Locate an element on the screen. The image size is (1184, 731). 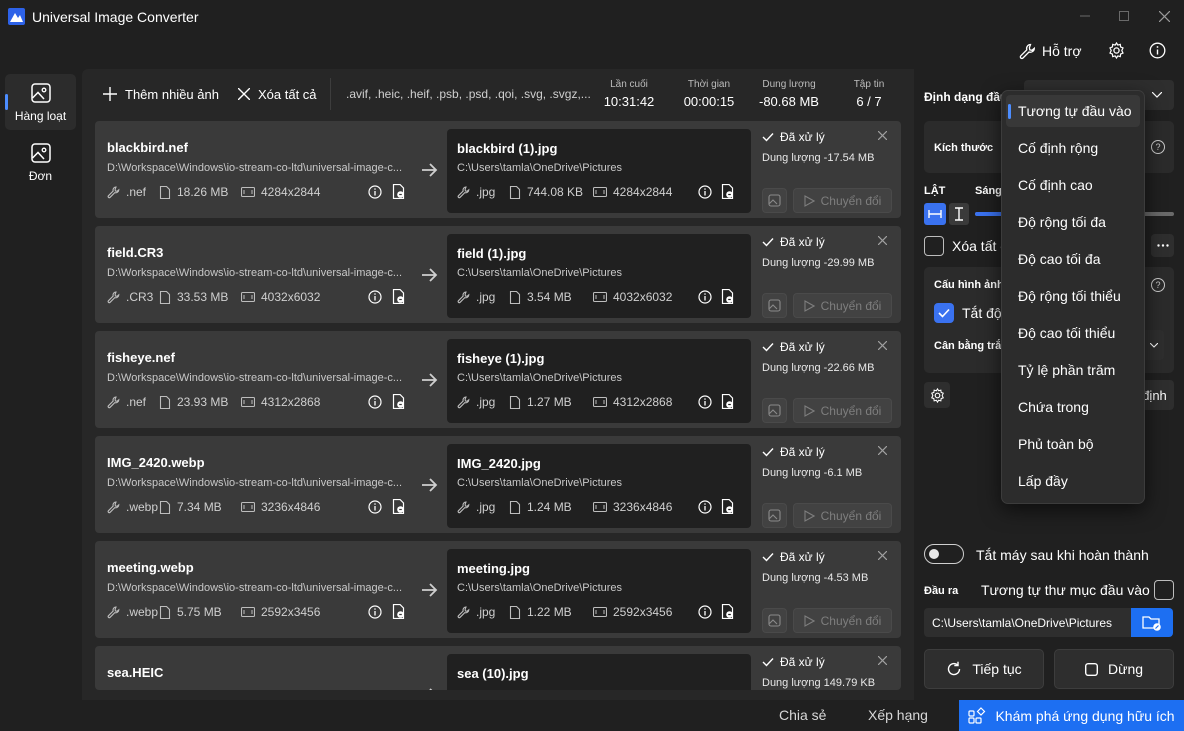
size-option: Lấp đầy is located at coordinates (1073, 481).